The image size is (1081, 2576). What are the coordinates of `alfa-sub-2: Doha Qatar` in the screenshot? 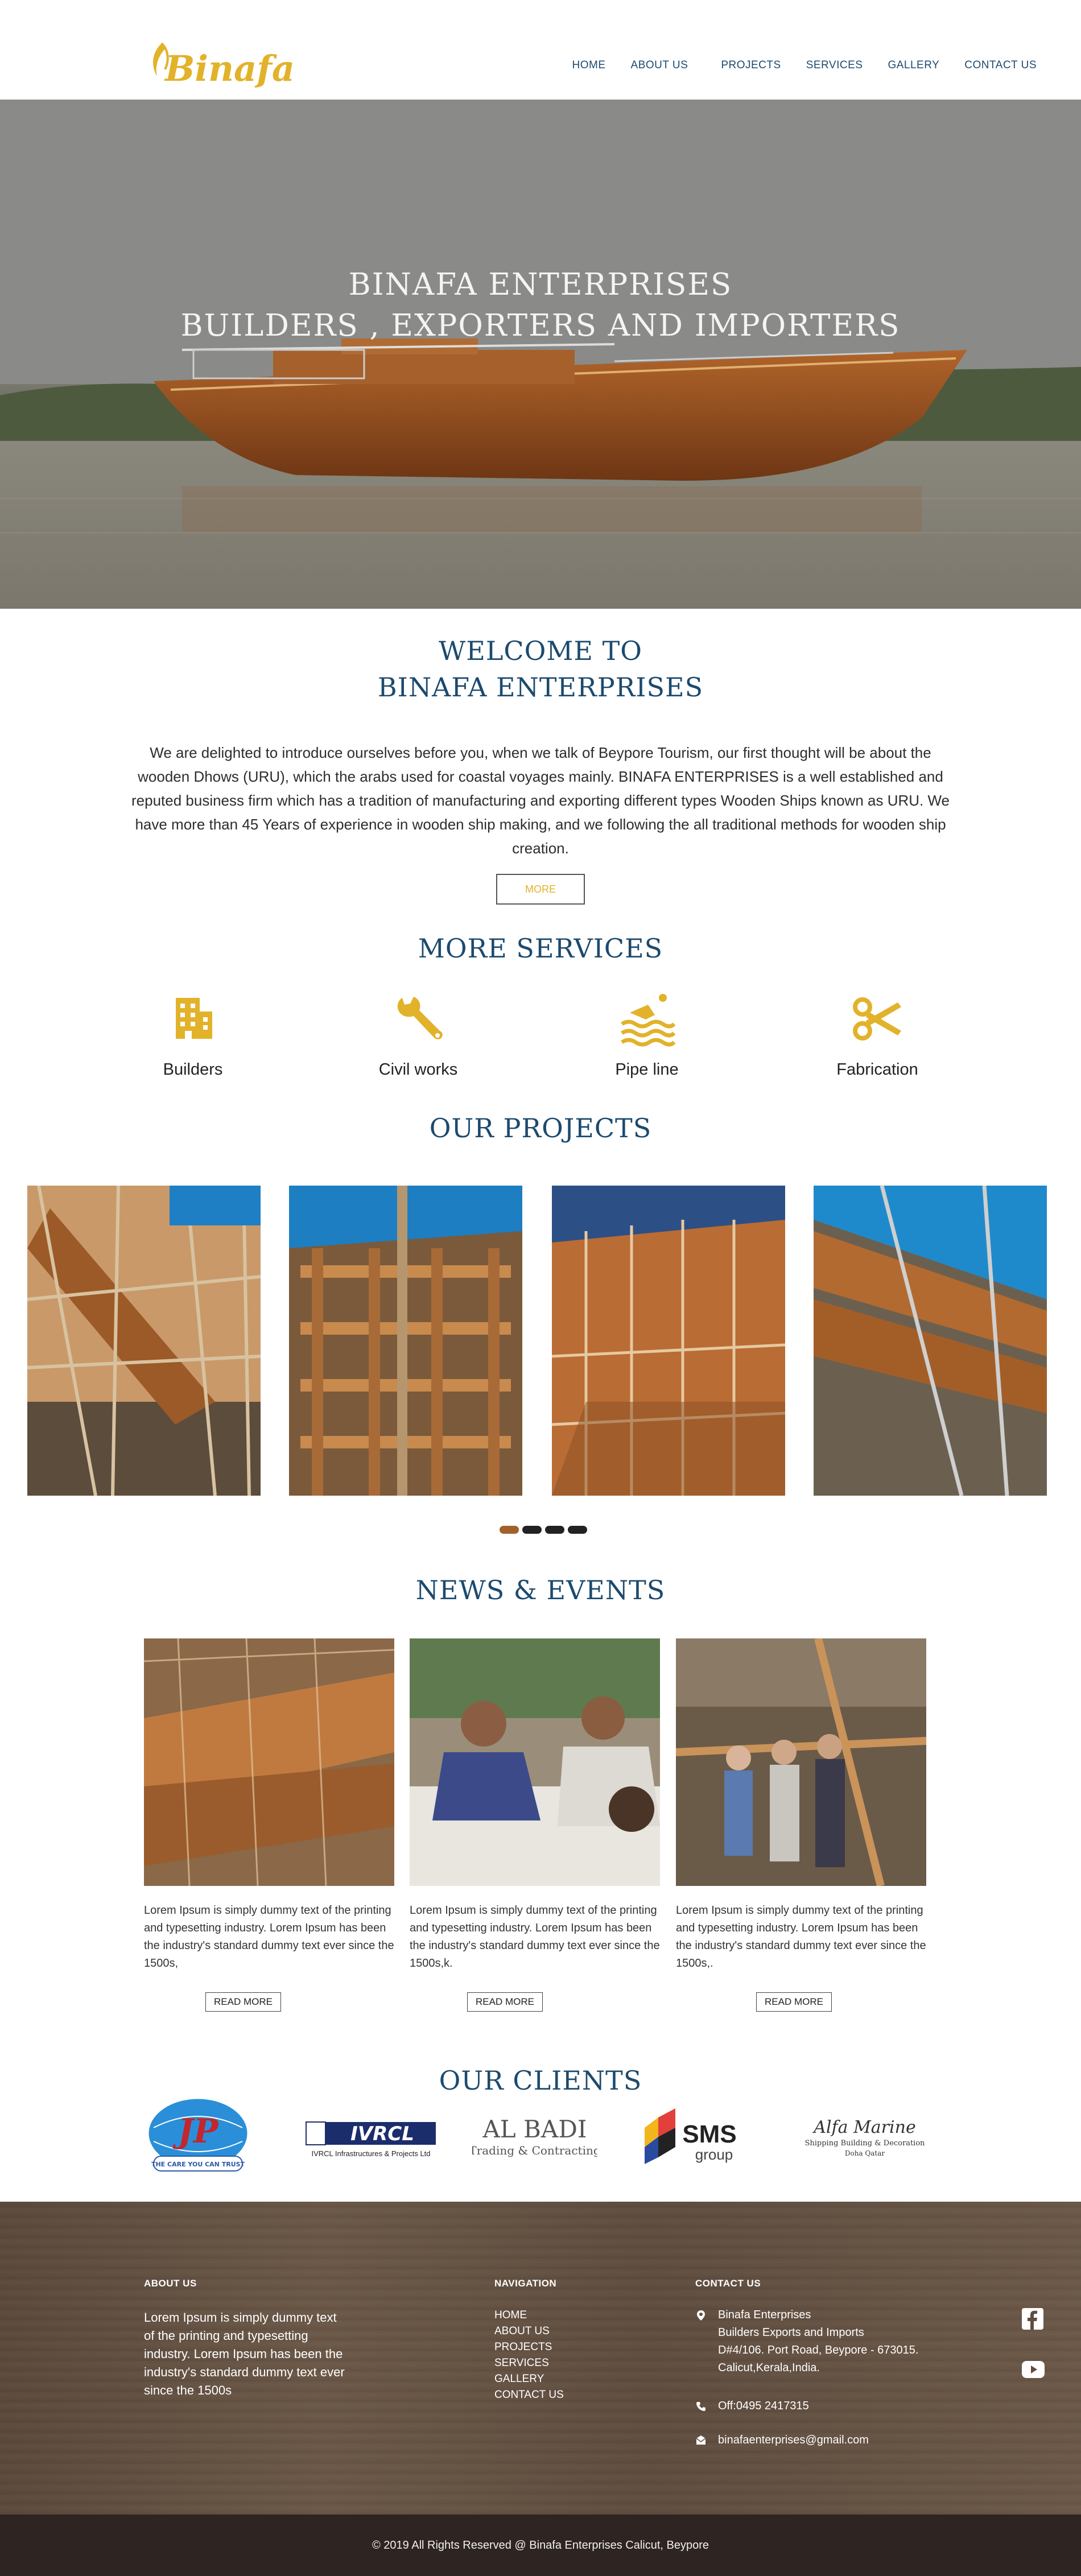 It's located at (865, 2153).